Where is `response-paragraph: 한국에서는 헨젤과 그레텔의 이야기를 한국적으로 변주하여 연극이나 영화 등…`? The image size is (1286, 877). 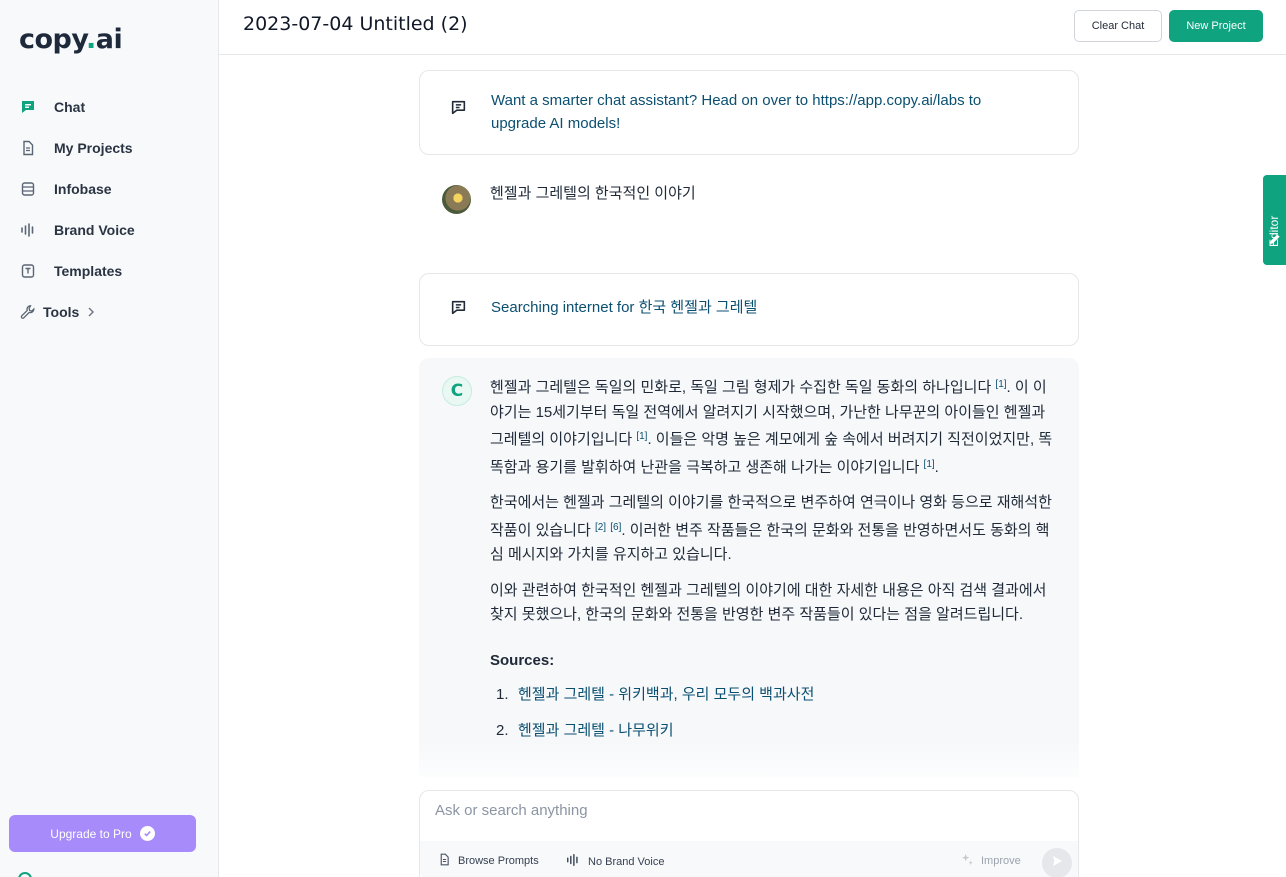 response-paragraph: 한국에서는 헨젤과 그레텔의 이야기를 한국적으로 변주하여 연극이나 영화 등… is located at coordinates (773, 529).